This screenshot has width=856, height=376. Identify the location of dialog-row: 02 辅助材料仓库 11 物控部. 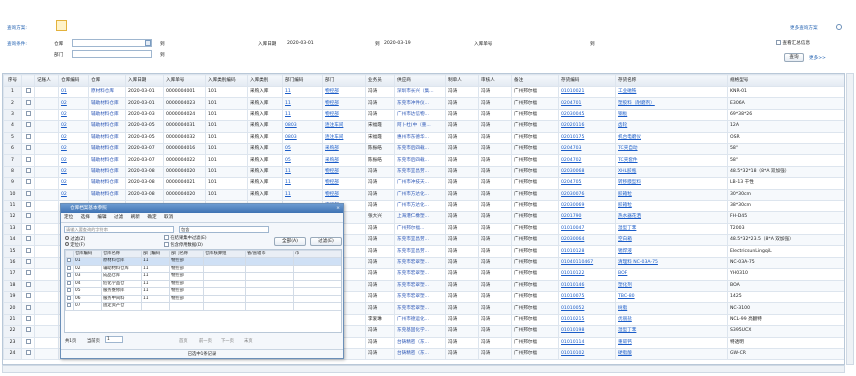
(203, 268).